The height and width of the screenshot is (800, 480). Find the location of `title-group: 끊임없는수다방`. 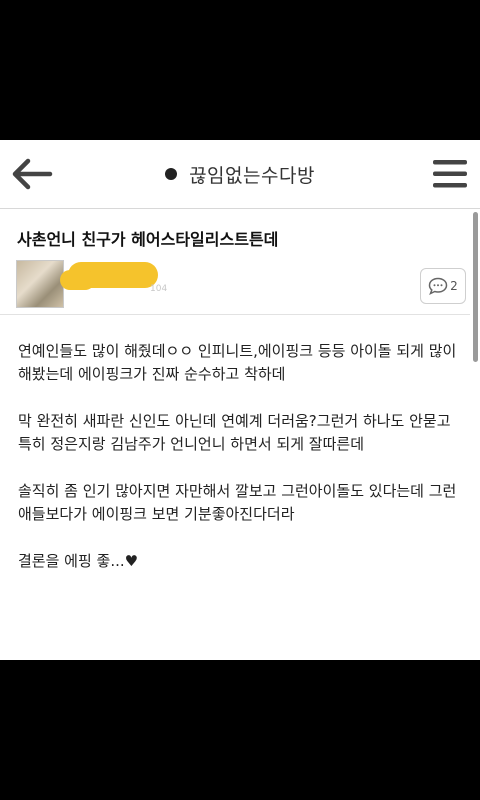

title-group: 끊임없는수다방 is located at coordinates (240, 174).